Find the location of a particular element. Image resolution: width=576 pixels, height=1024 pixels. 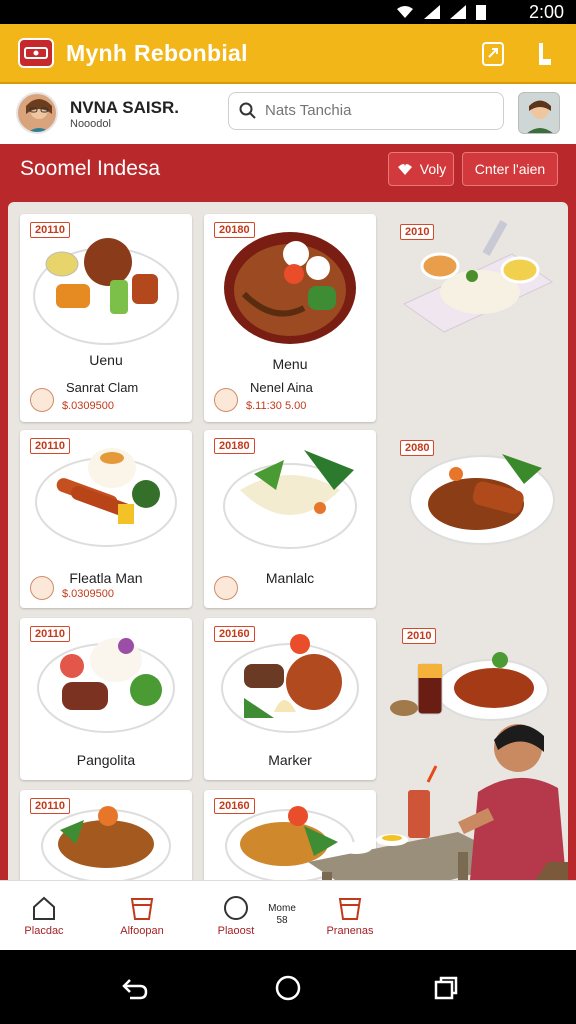

featured-dish: 2080 is located at coordinates (477, 494).